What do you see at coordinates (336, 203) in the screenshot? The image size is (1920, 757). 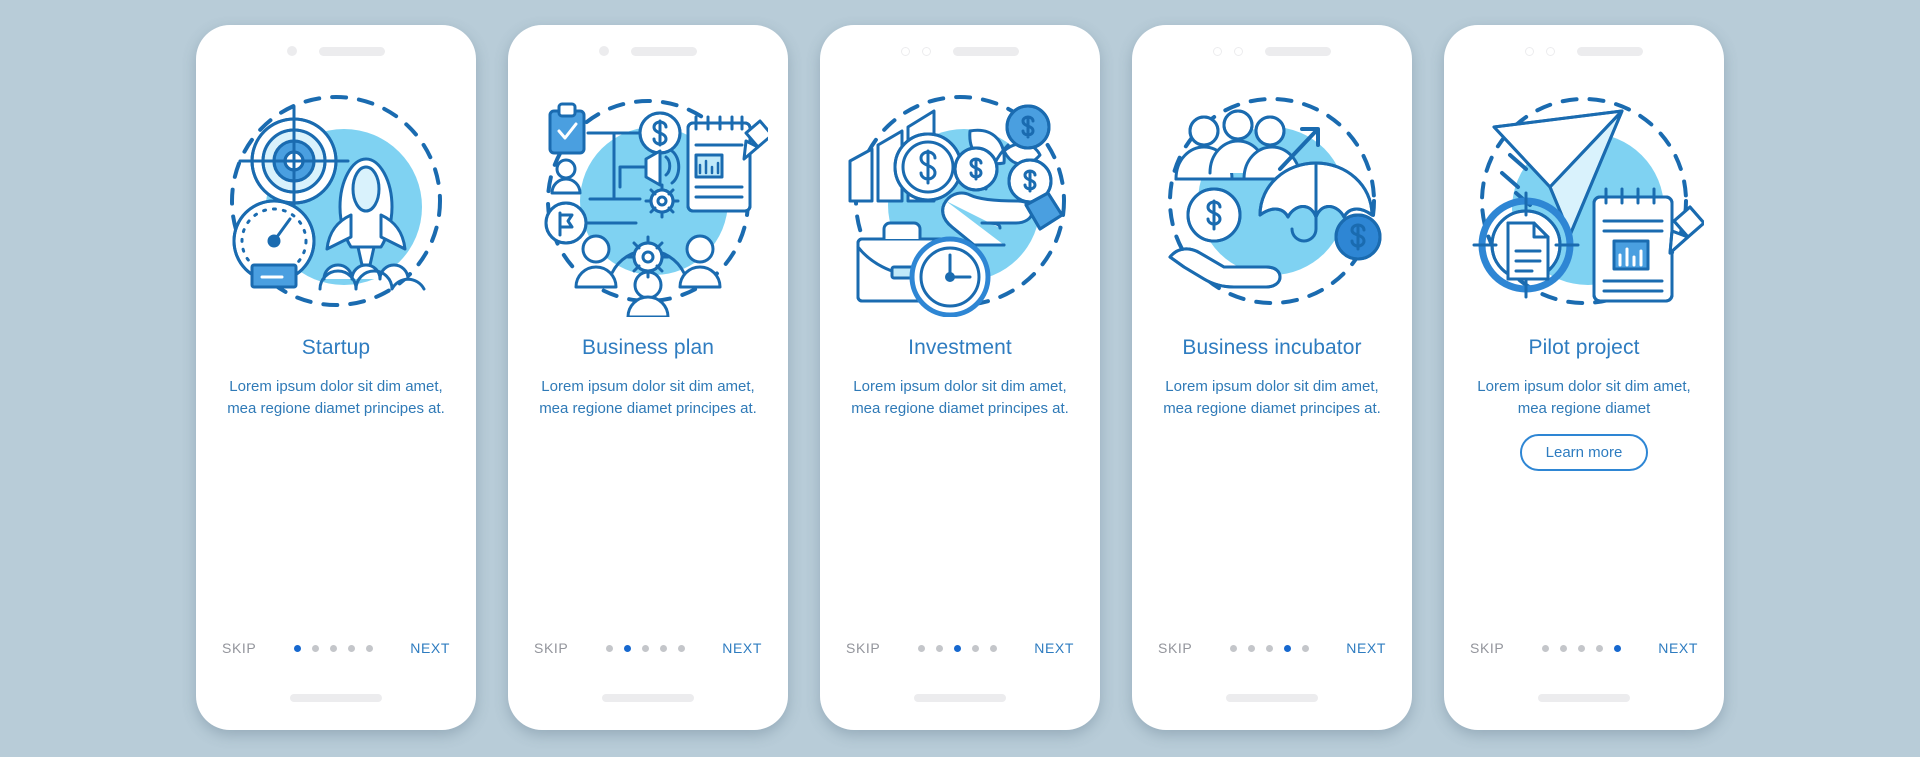 I see `startup-rocket-target-illustration` at bounding box center [336, 203].